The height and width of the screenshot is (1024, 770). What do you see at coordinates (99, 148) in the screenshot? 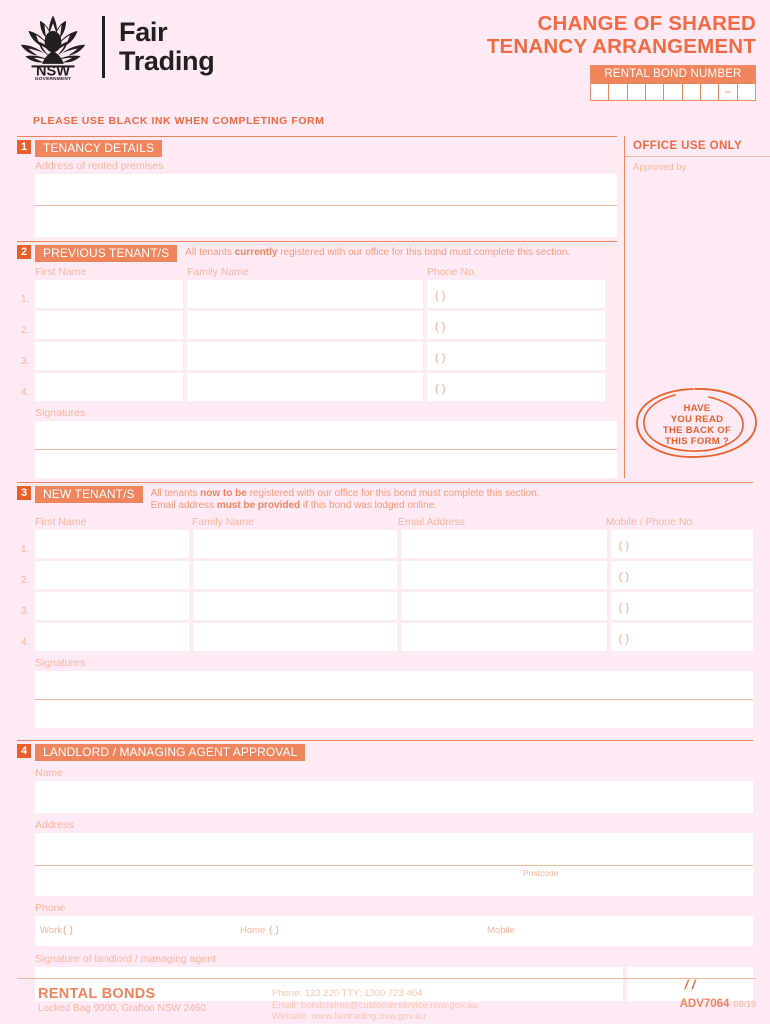
I see `section1-title: TENANCY DETAILS` at bounding box center [99, 148].